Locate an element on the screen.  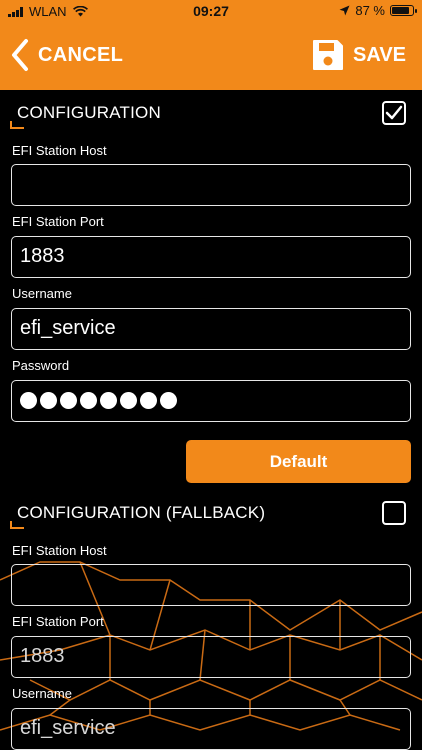
configuration-title: CONFIGURATION is located at coordinates (89, 112).